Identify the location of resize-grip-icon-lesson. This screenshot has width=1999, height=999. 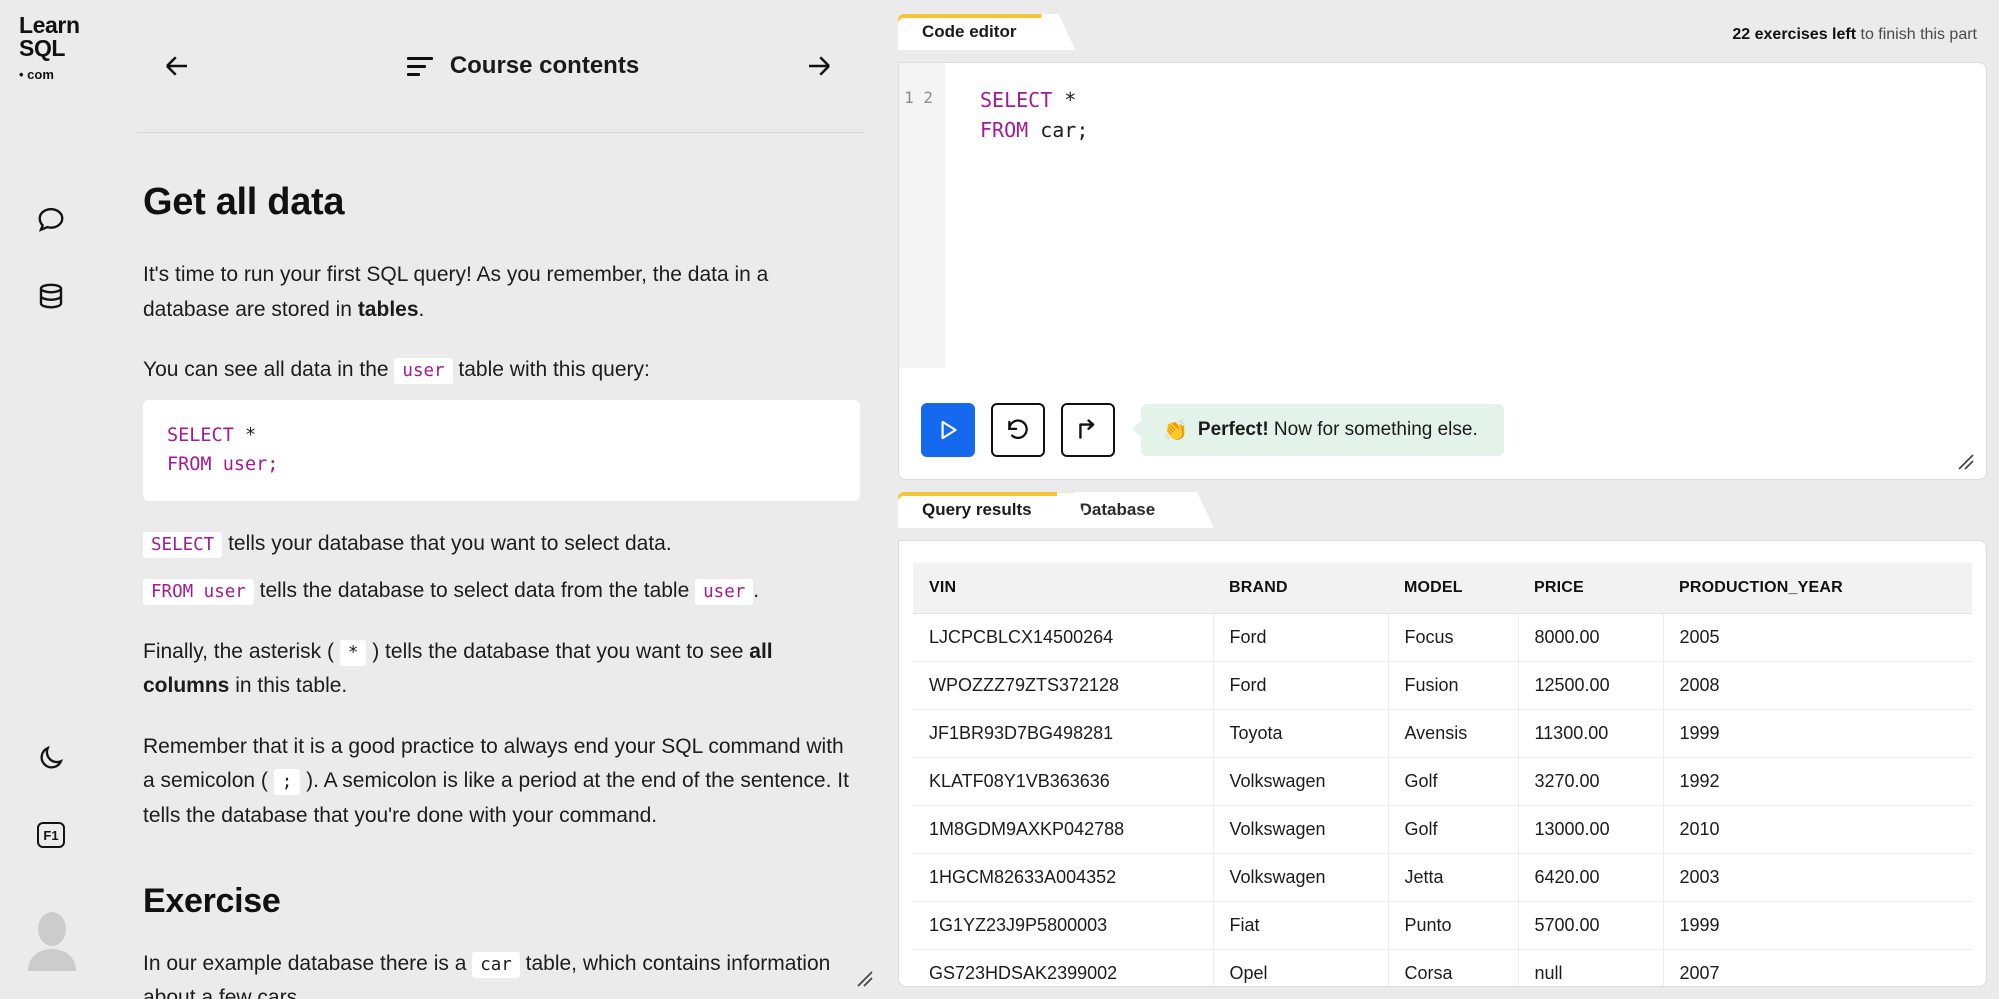
(865, 979).